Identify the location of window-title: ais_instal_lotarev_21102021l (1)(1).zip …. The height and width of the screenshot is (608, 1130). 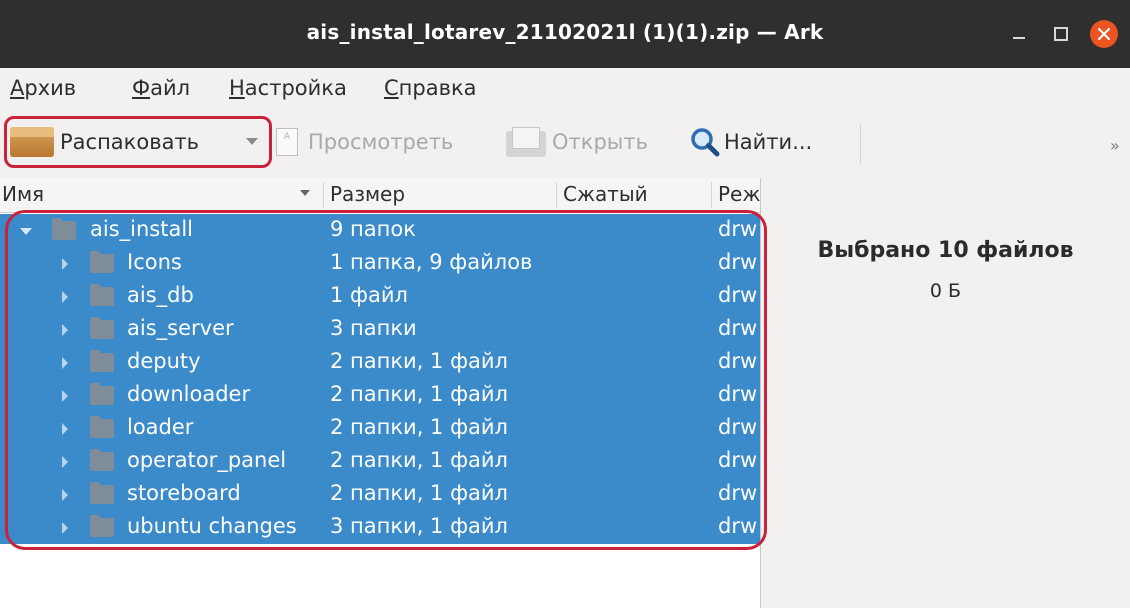
(565, 32).